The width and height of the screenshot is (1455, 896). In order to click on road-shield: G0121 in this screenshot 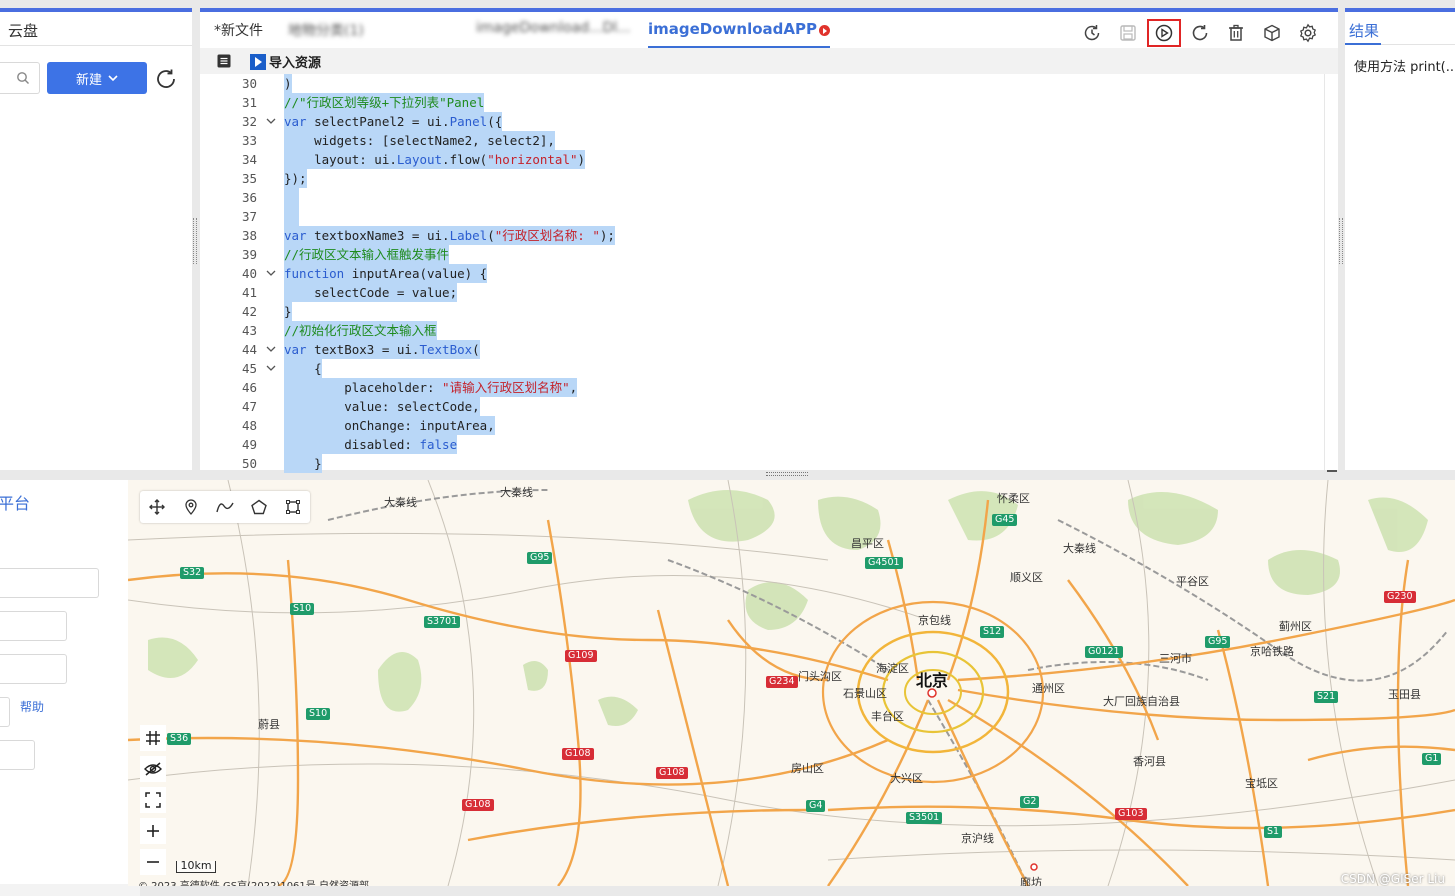, I will do `click(1104, 652)`.